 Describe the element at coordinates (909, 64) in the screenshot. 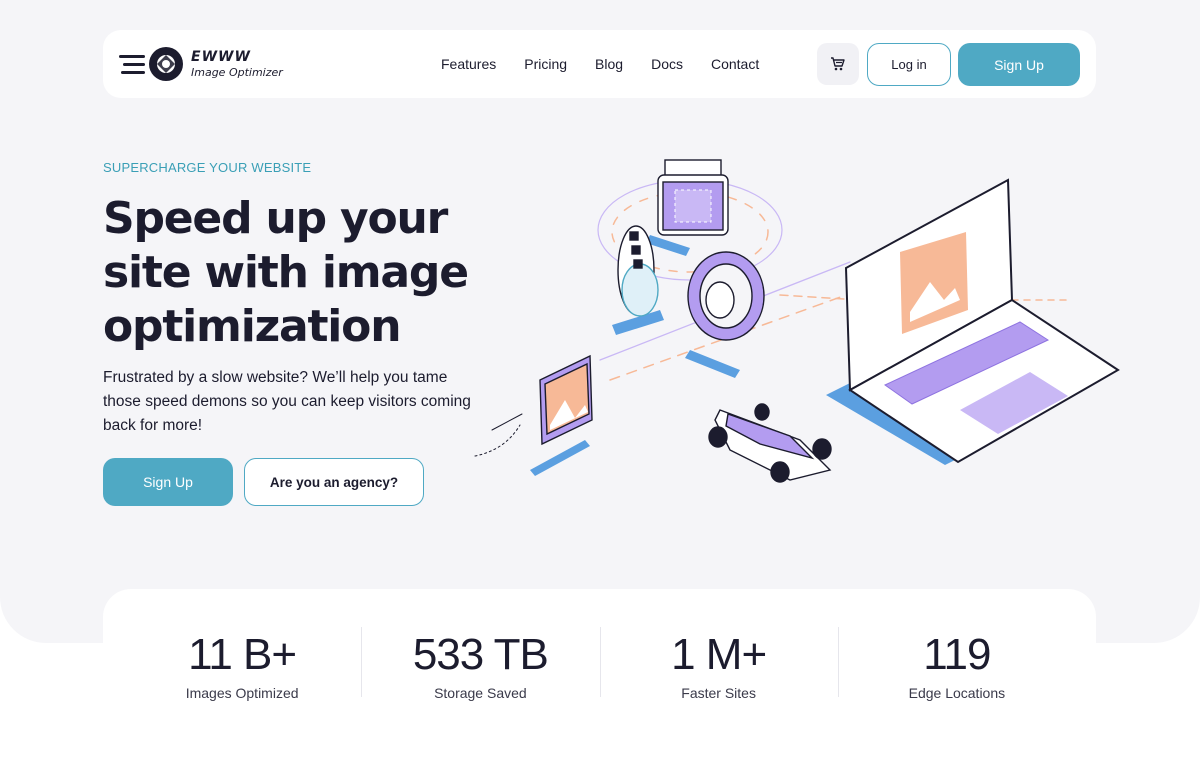

I see `login-button: Log in` at that location.